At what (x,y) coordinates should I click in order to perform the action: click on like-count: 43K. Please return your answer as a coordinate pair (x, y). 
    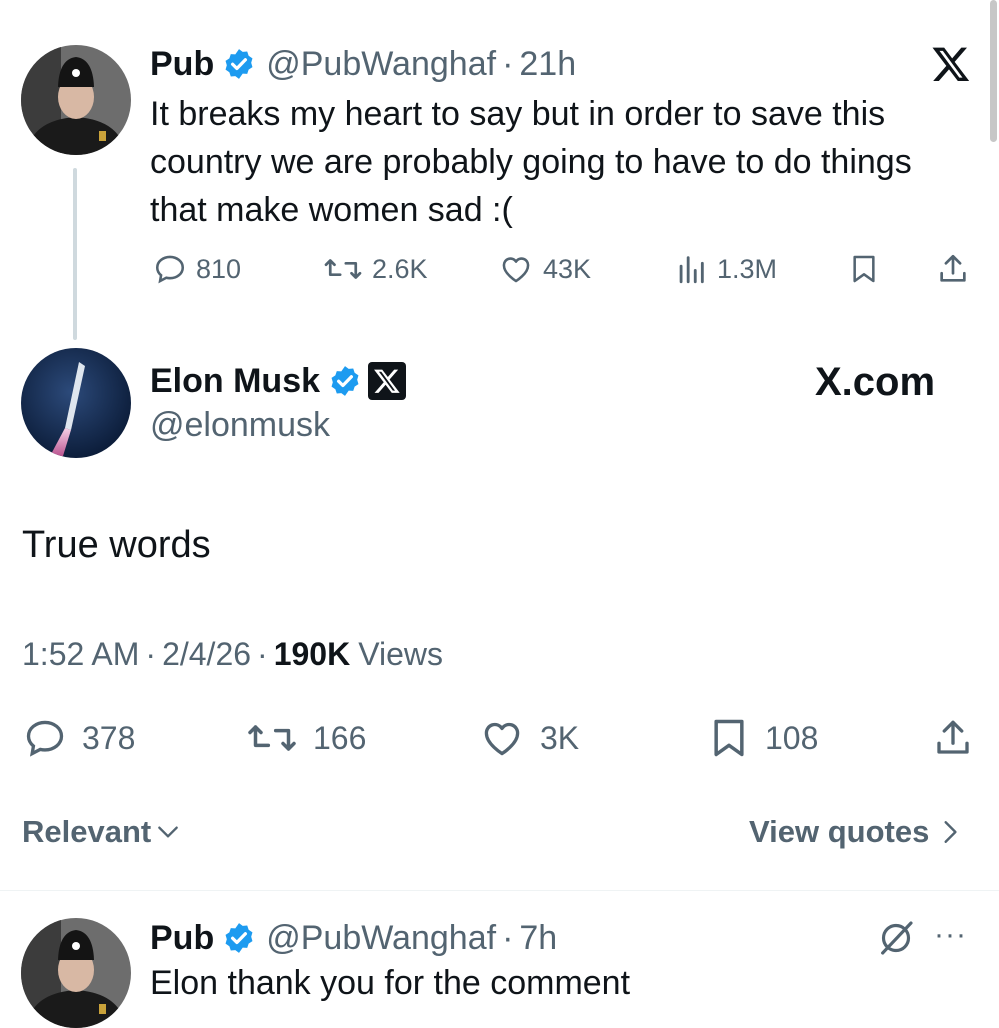
    Looking at the image, I should click on (567, 268).